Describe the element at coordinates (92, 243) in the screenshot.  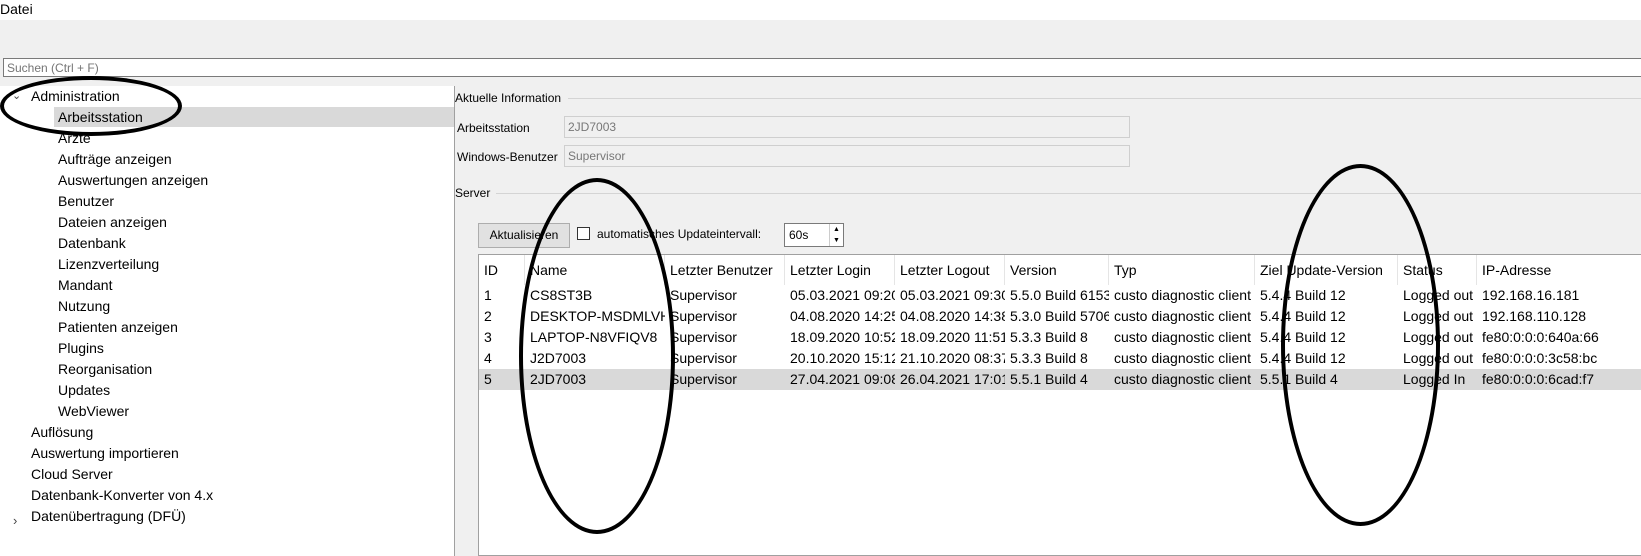
I see `tree-item: Datenbank` at that location.